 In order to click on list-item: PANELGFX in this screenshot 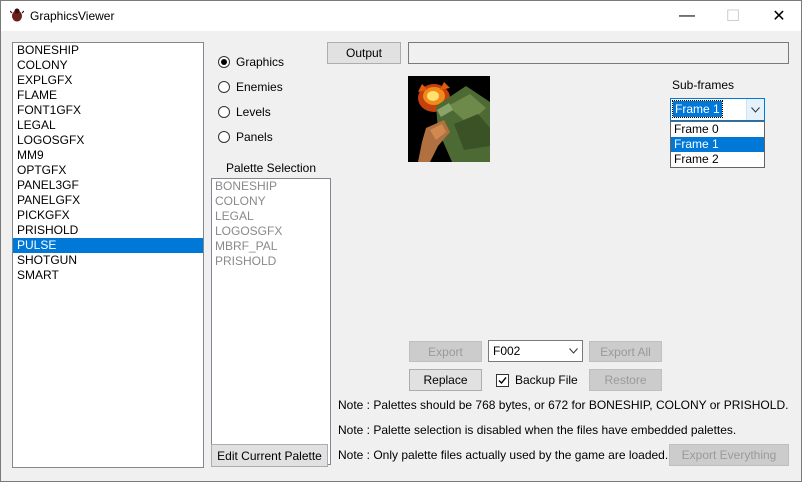, I will do `click(108, 200)`.